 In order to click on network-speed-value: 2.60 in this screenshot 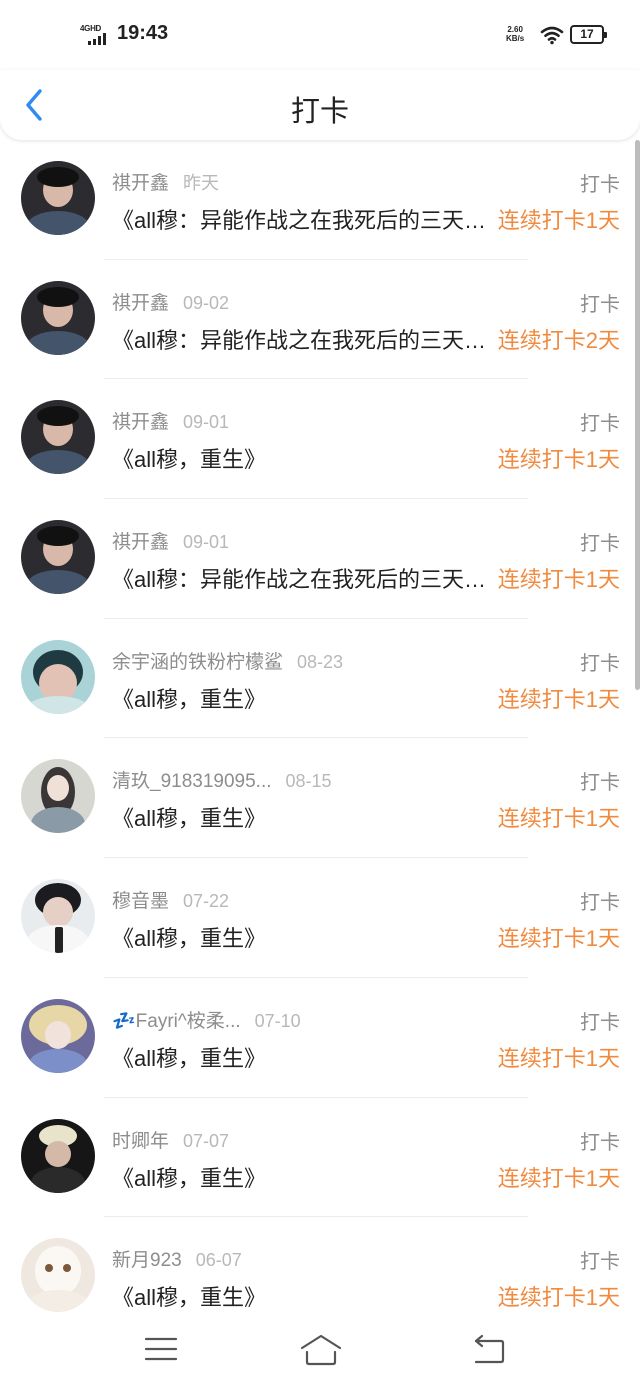, I will do `click(515, 29)`.